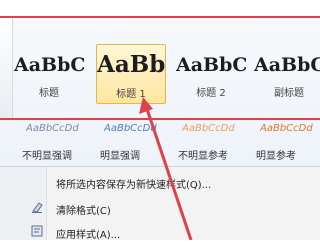 The height and width of the screenshot is (243, 320). I want to click on apply-style-icon, so click(37, 231).